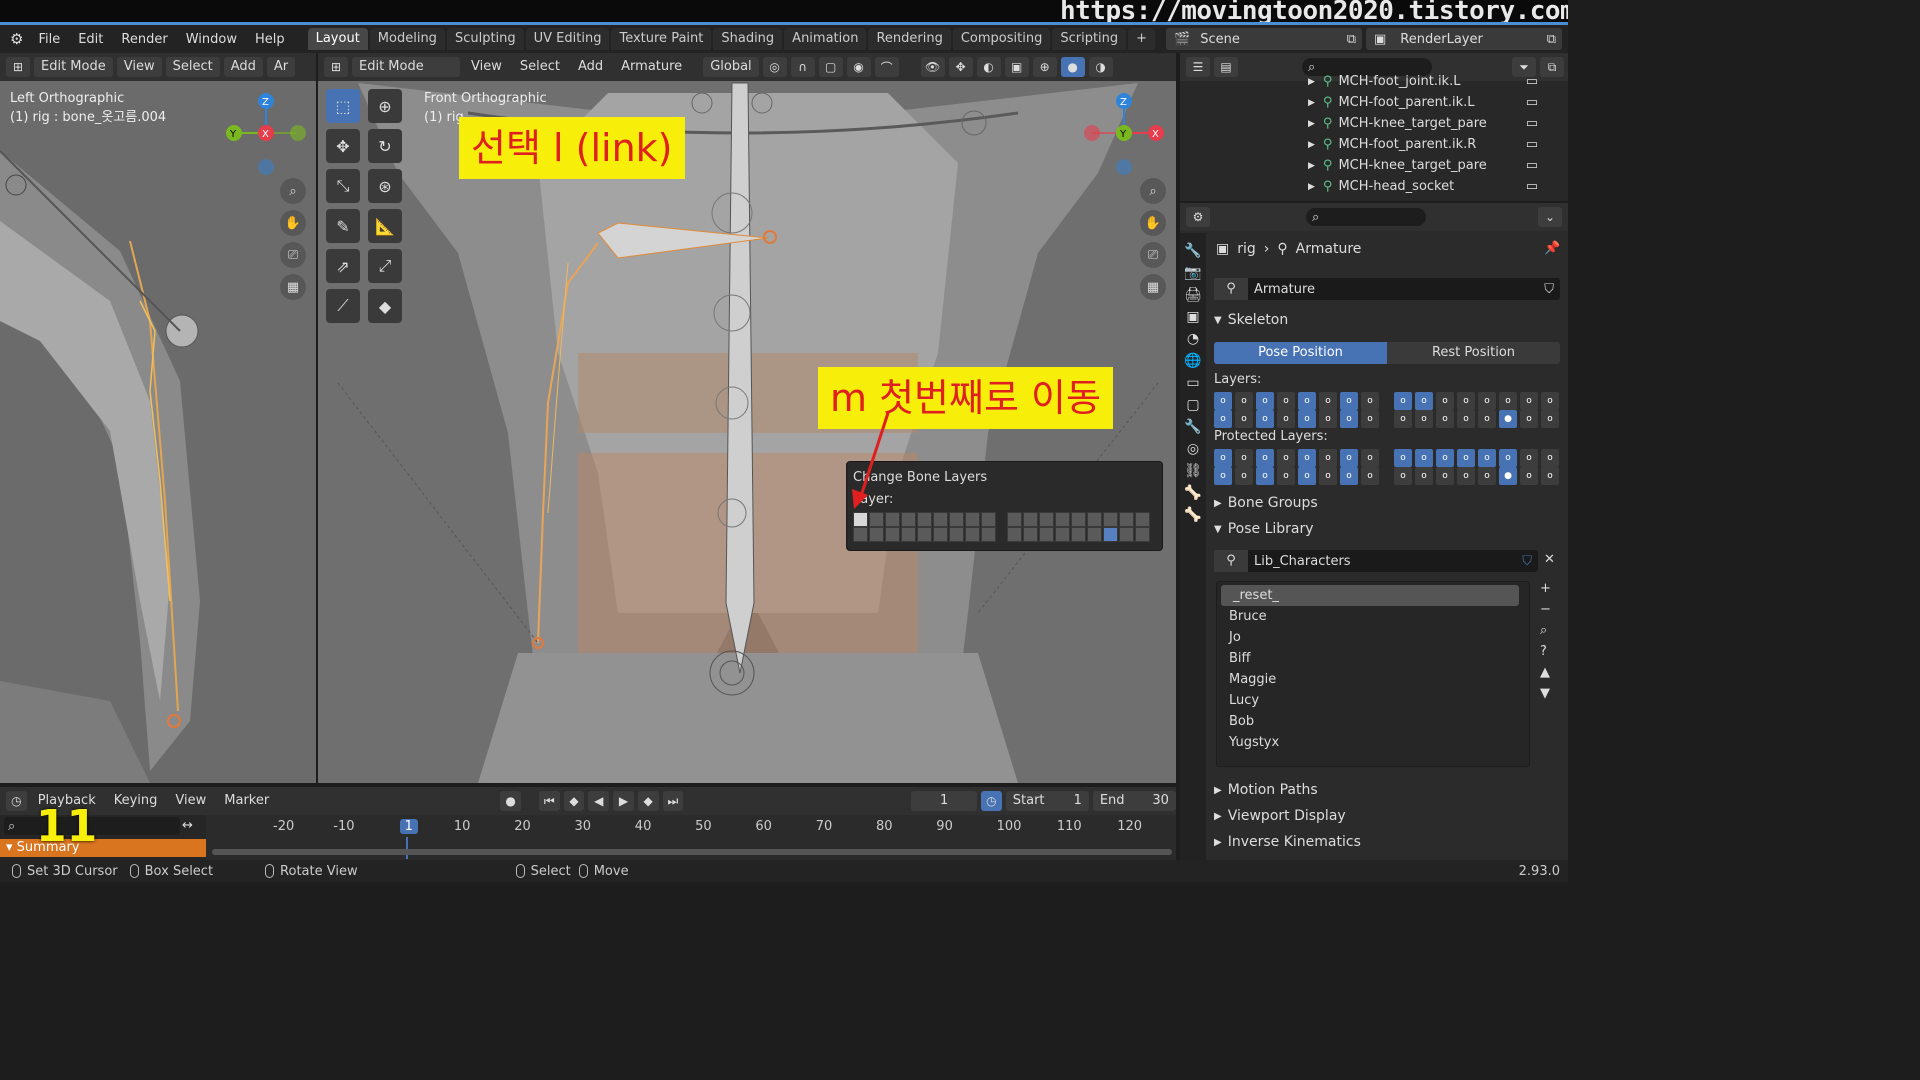  What do you see at coordinates (802, 67) in the screenshot?
I see `snap-magnet-icon: ∩` at bounding box center [802, 67].